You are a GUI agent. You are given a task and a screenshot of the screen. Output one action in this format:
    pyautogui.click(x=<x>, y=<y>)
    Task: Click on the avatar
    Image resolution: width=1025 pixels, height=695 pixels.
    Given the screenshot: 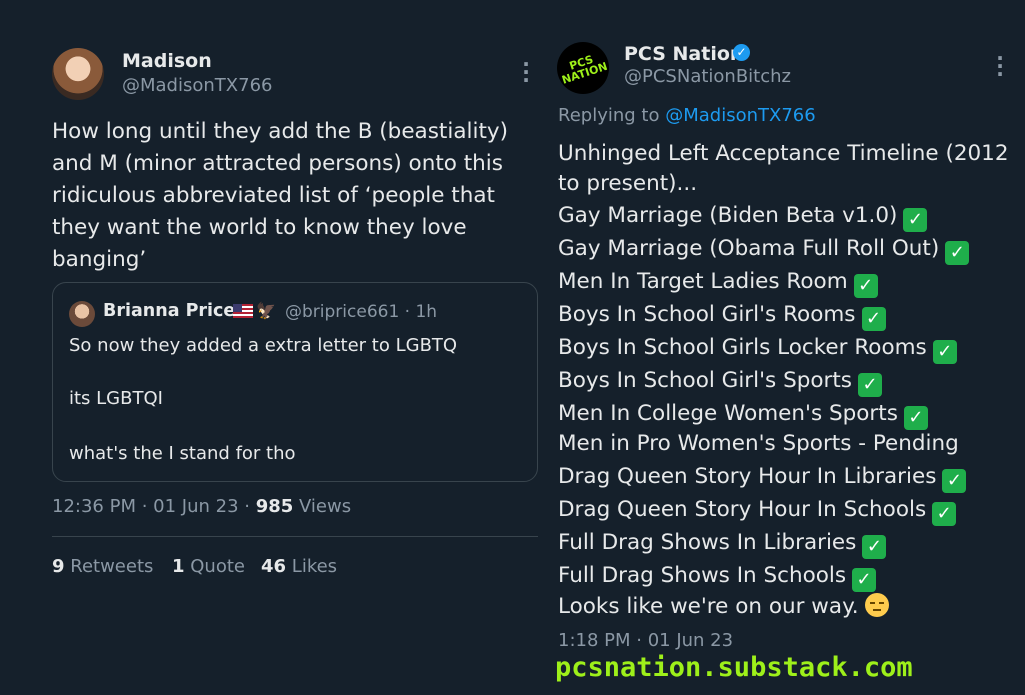 What is the action you would take?
    pyautogui.click(x=78, y=74)
    